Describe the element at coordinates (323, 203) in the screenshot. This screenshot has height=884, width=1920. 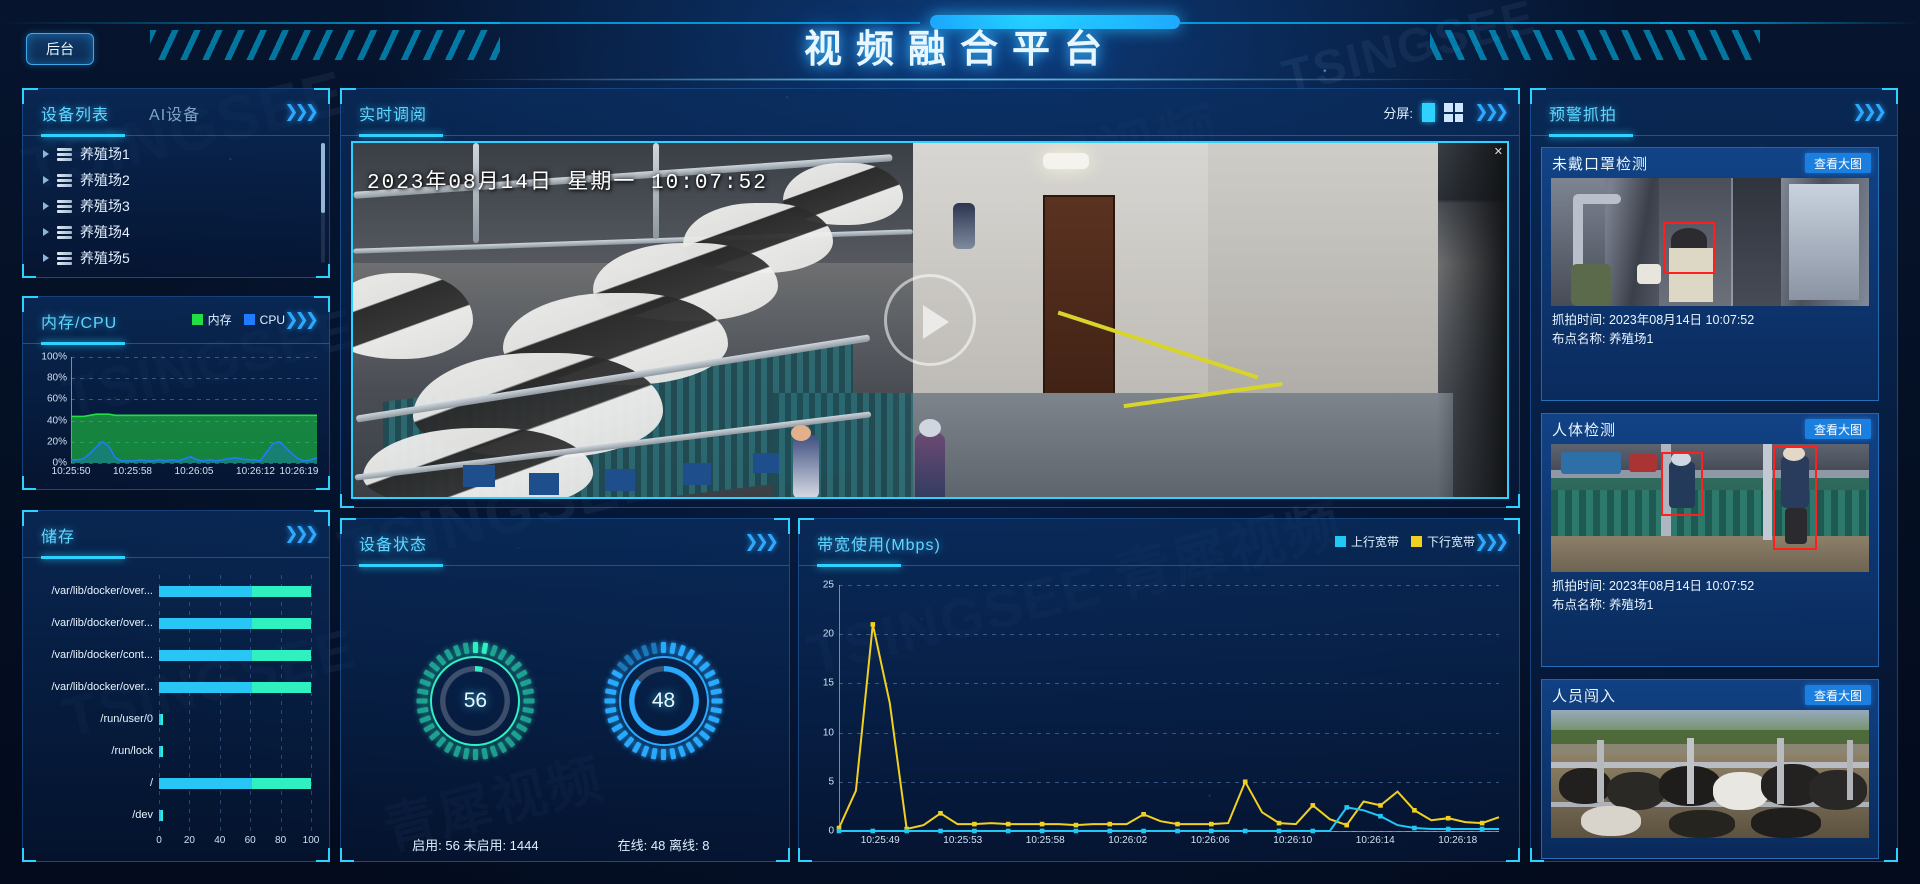
I see `device-list-scrollbar` at that location.